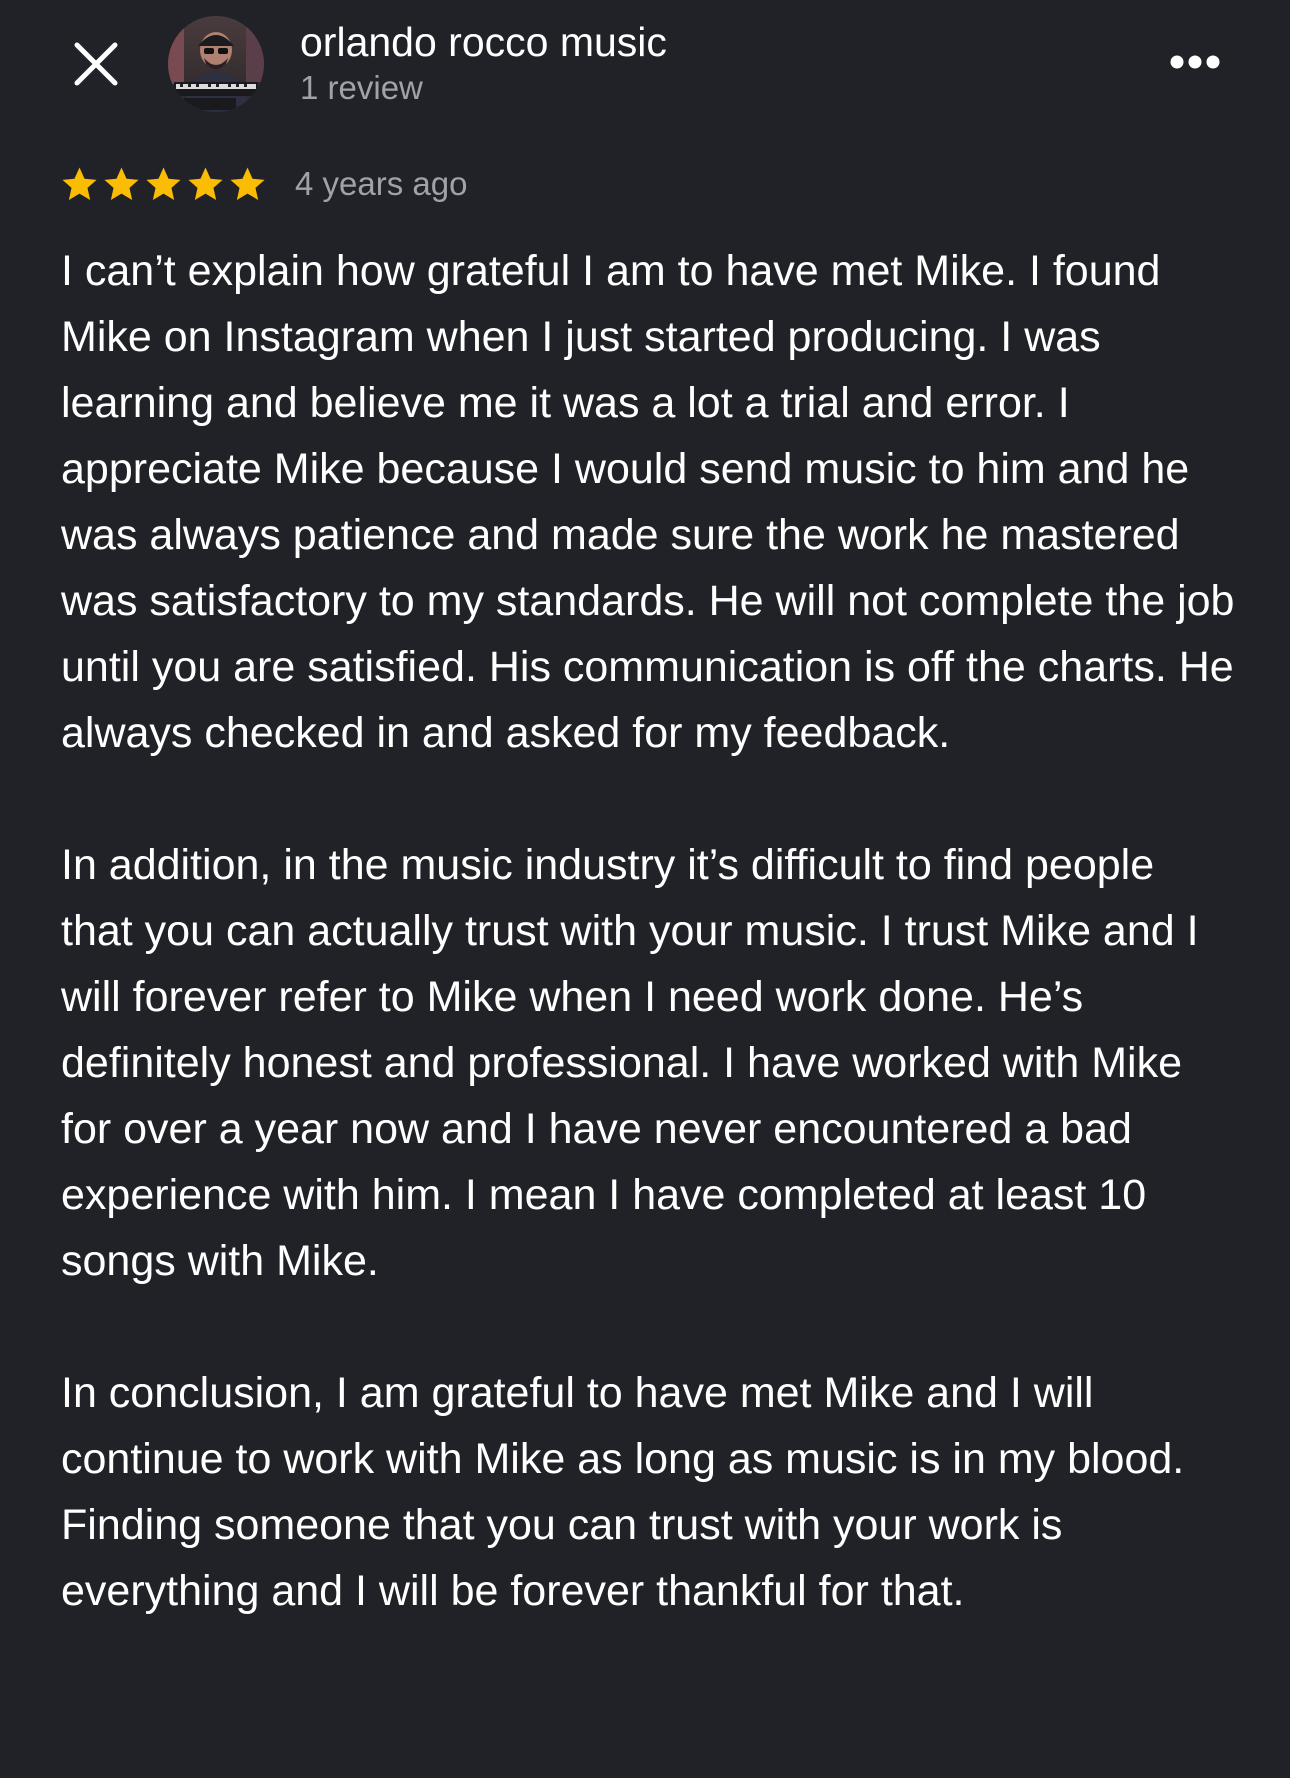  I want to click on rating-row: 4 years ago, so click(263, 184).